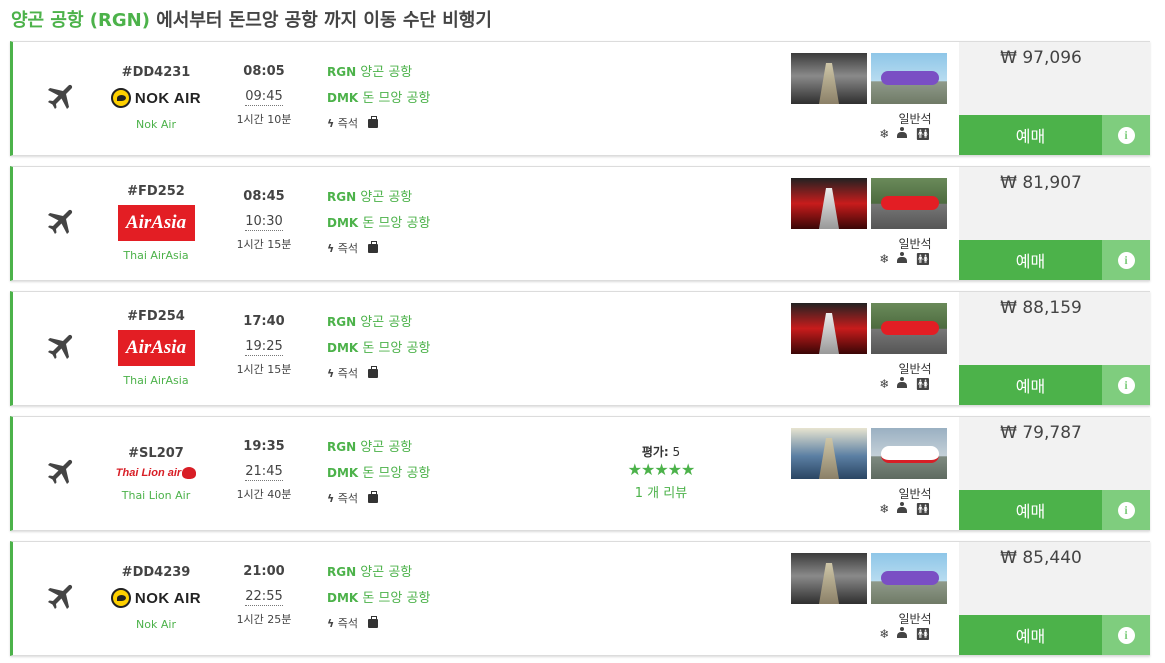 The width and height of the screenshot is (1165, 663). Describe the element at coordinates (148, 473) in the screenshot. I see `logo-text: Thai Lion air` at that location.